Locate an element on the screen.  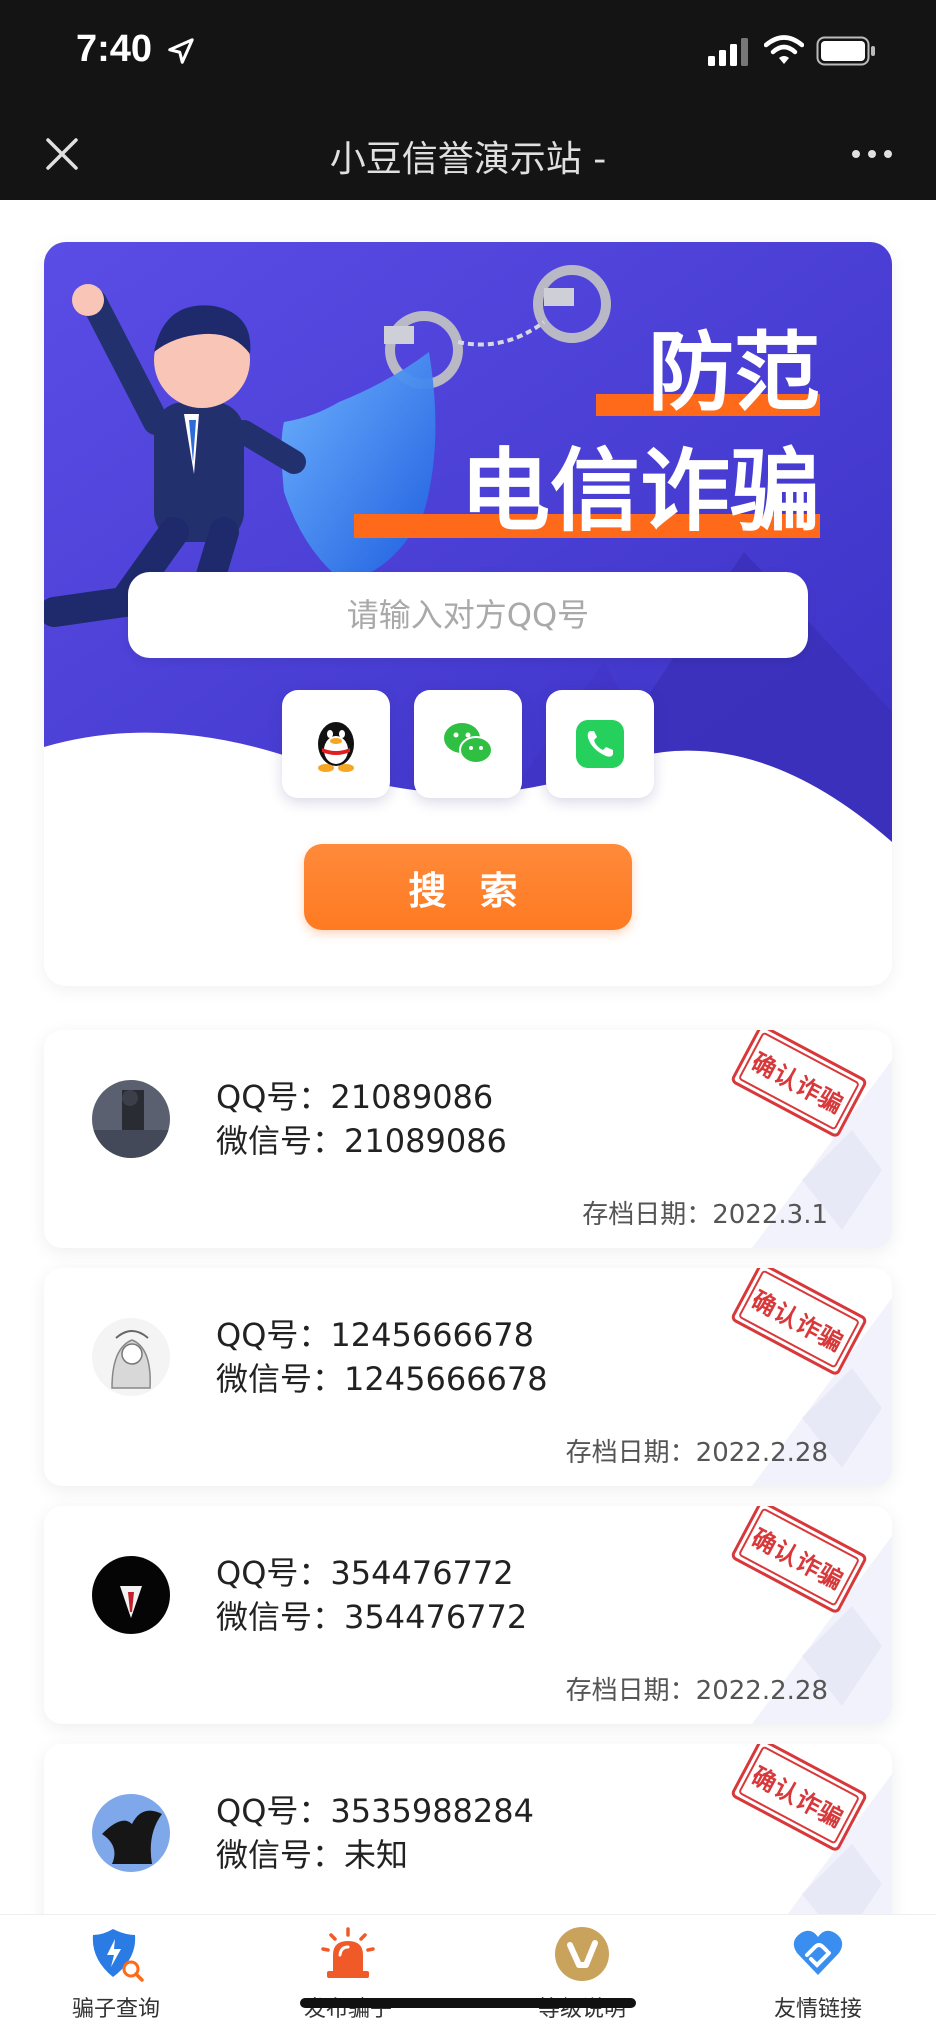
wechat-value: 21089086 is located at coordinates (425, 1141).